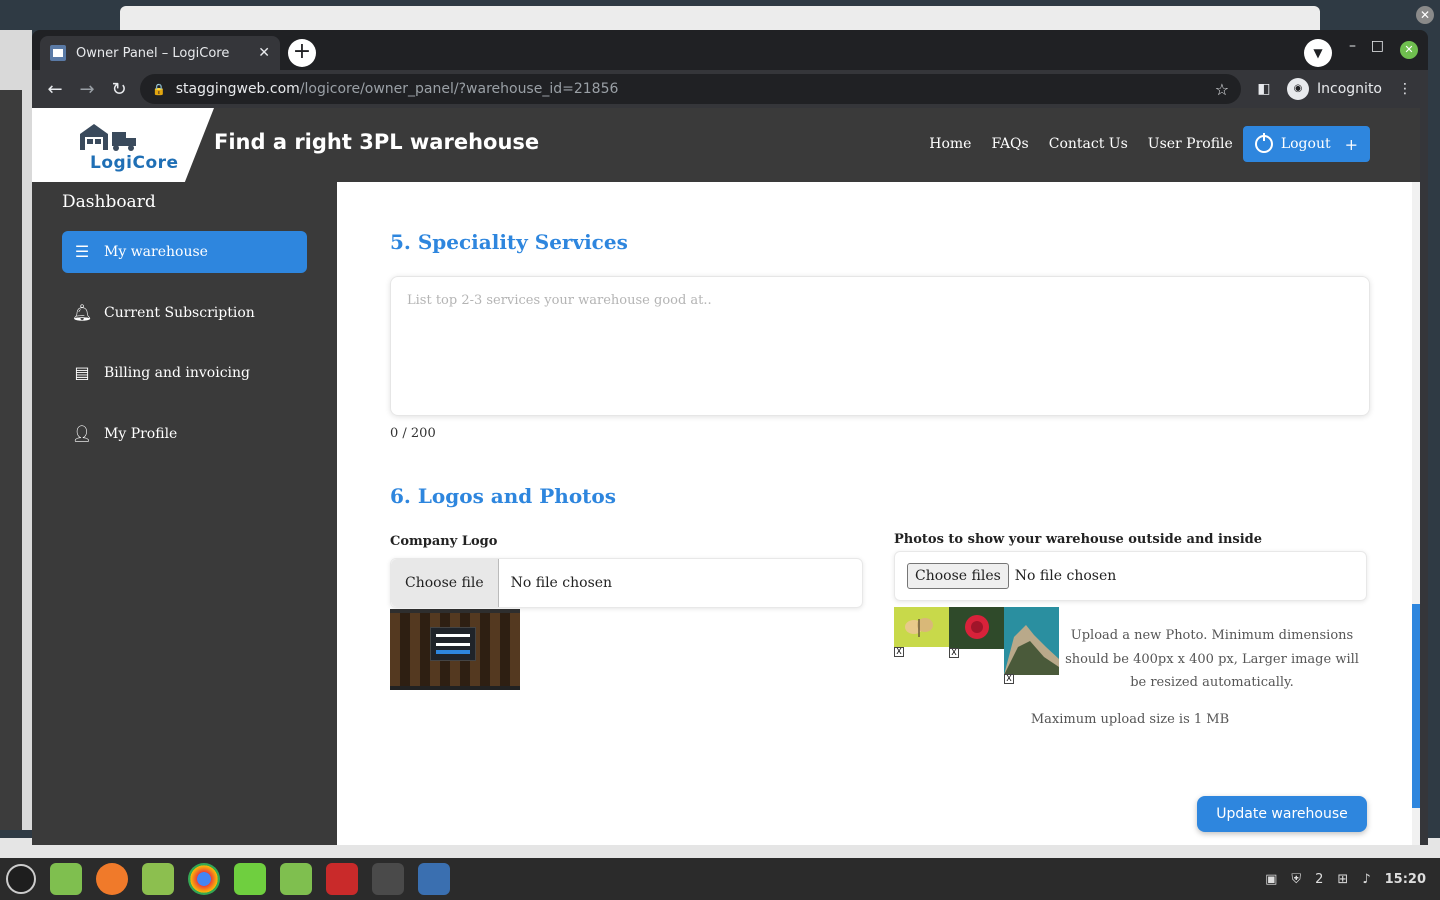 The image size is (1440, 900). I want to click on sidebar-item-my-profile: 👤︎ My Profile, so click(184, 434).